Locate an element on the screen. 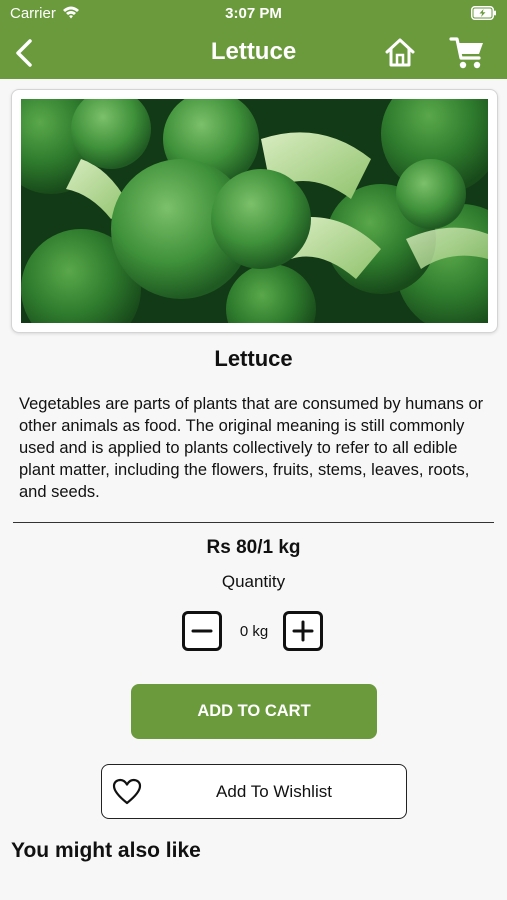 The image size is (507, 900). status-bar: Carrier 3:07 PM is located at coordinates (253, 14).